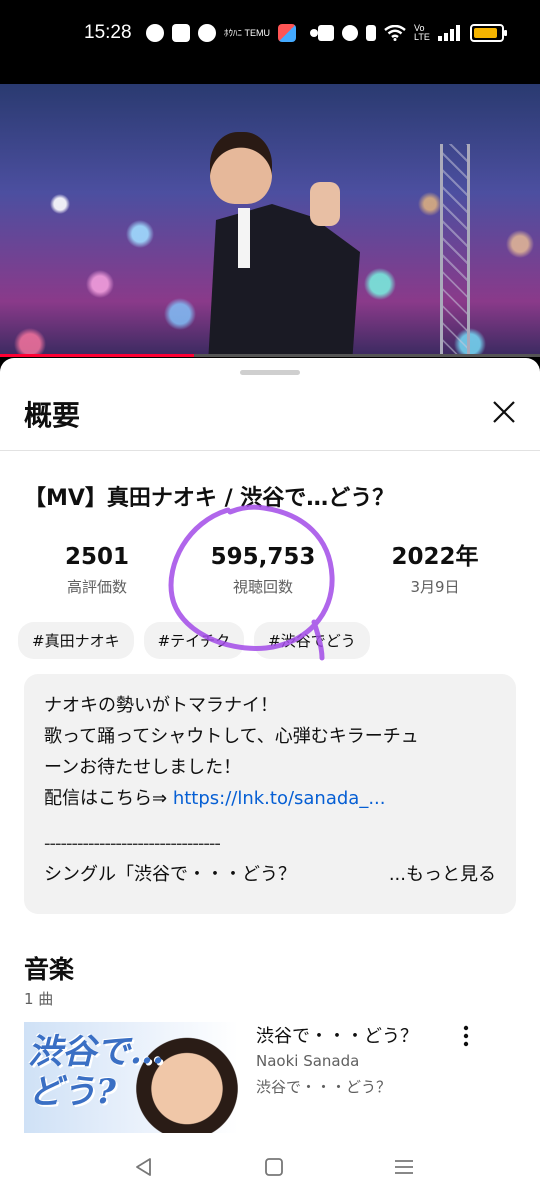 The height and width of the screenshot is (1199, 540). What do you see at coordinates (155, 33) in the screenshot?
I see `facebook-icon` at bounding box center [155, 33].